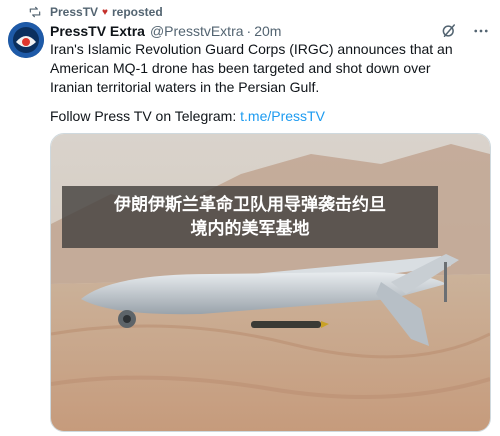 The height and width of the screenshot is (436, 500). Describe the element at coordinates (449, 31) in the screenshot. I see `grok-icon` at that location.